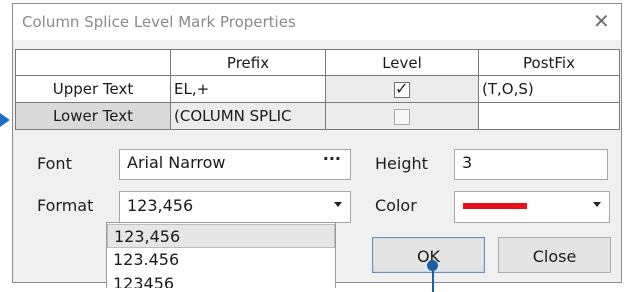 This screenshot has height=292, width=635. I want to click on format-dropdown-list: 123,456 123.456 123456, so click(221, 255).